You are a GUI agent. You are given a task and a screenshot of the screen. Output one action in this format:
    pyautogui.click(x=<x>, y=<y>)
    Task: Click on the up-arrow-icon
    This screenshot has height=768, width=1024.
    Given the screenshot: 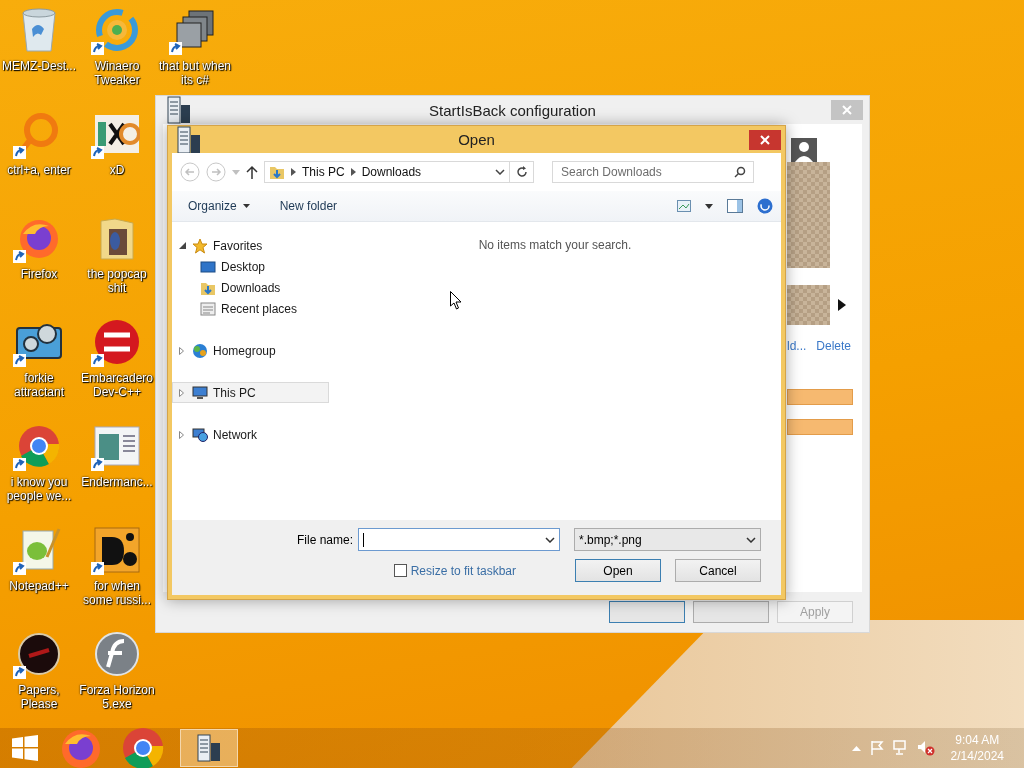 What is the action you would take?
    pyautogui.click(x=252, y=172)
    